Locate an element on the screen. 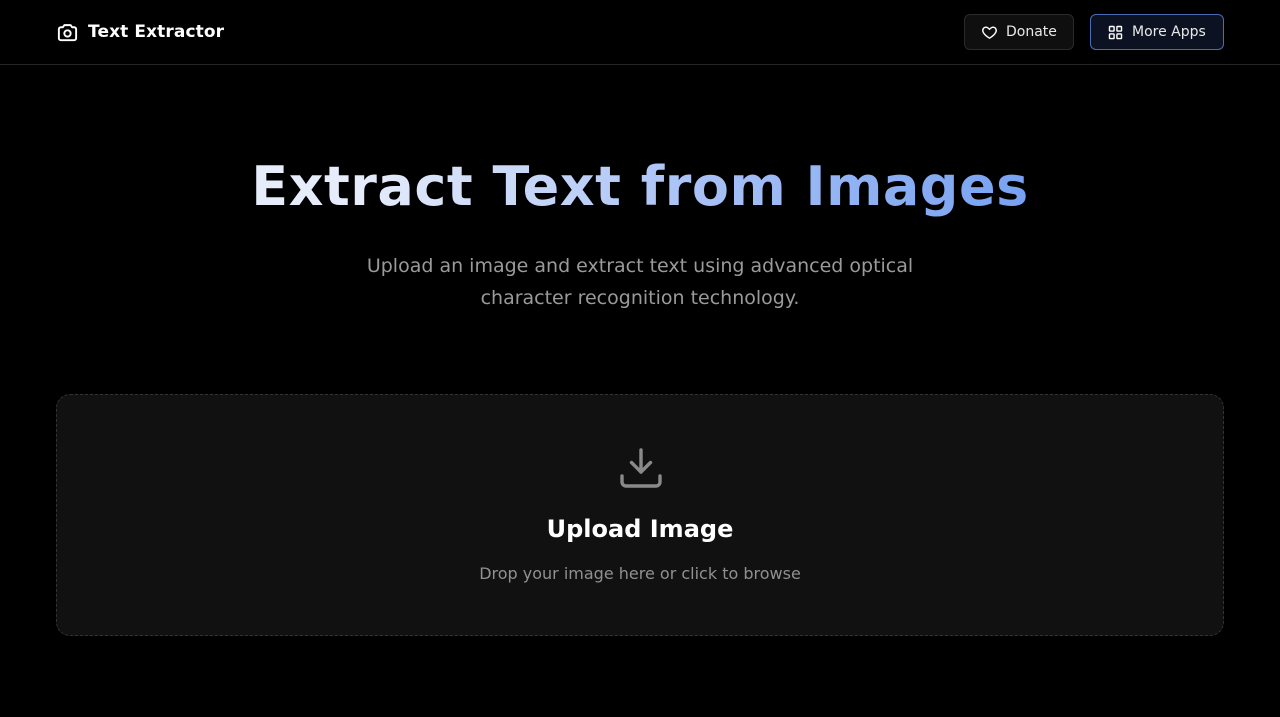 This screenshot has height=717, width=1280. more-apps-button: More Apps is located at coordinates (1157, 32).